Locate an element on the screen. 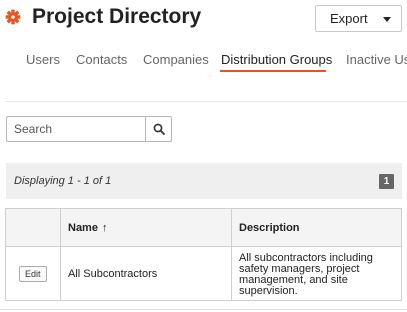 The width and height of the screenshot is (407, 312). column-header-actions is located at coordinates (33, 227).